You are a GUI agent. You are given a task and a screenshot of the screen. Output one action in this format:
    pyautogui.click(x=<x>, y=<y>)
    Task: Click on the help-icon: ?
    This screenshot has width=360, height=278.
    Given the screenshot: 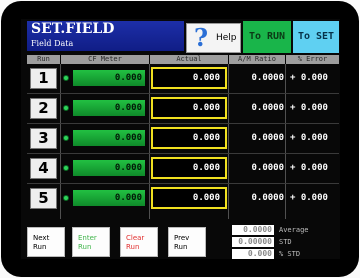 What is the action you would take?
    pyautogui.click(x=201, y=37)
    